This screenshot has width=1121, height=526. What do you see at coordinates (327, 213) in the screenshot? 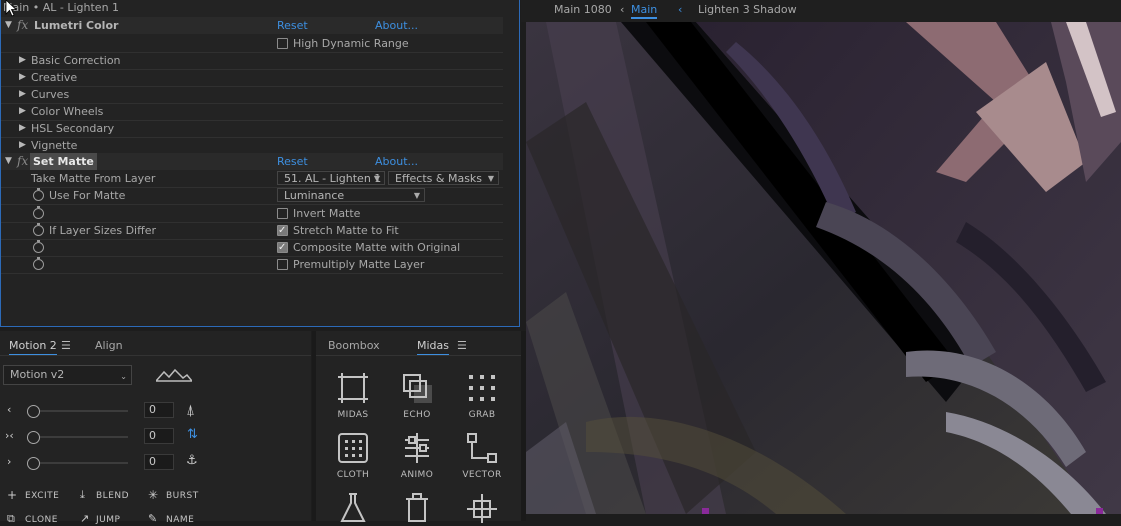
I see `invert-matte-label: Invert Matte` at bounding box center [327, 213].